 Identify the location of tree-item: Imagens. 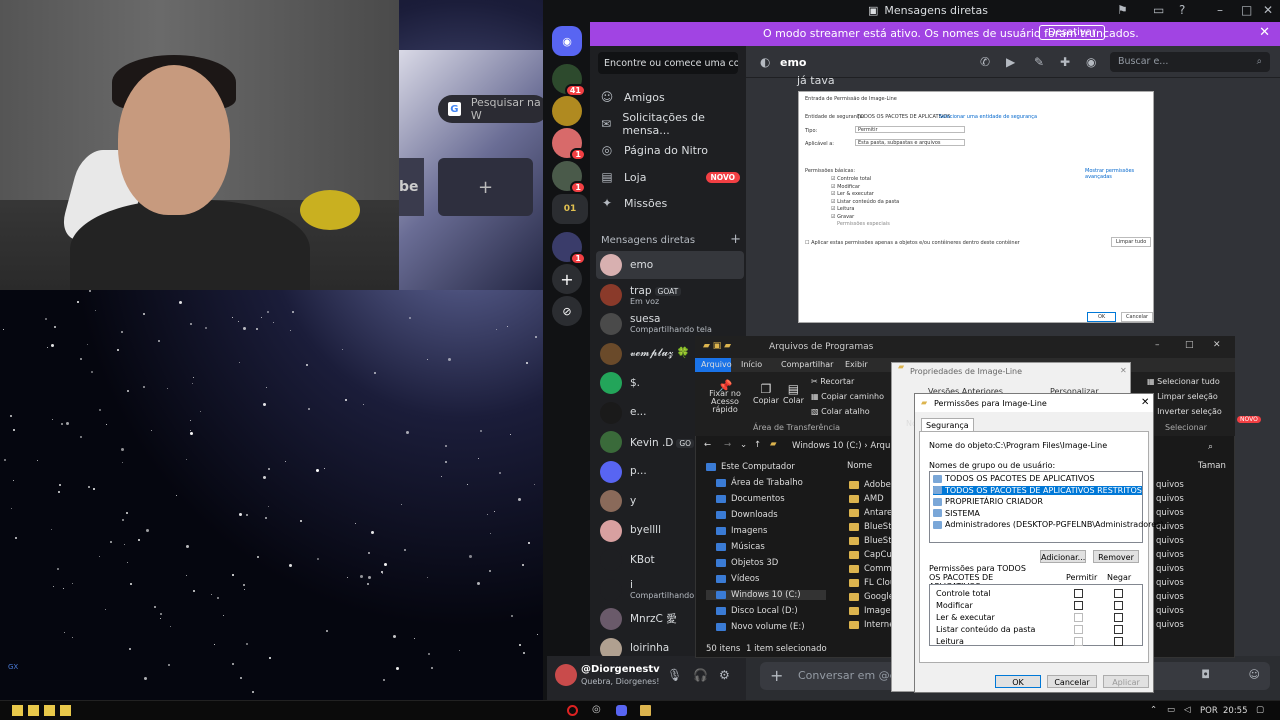
(741, 531).